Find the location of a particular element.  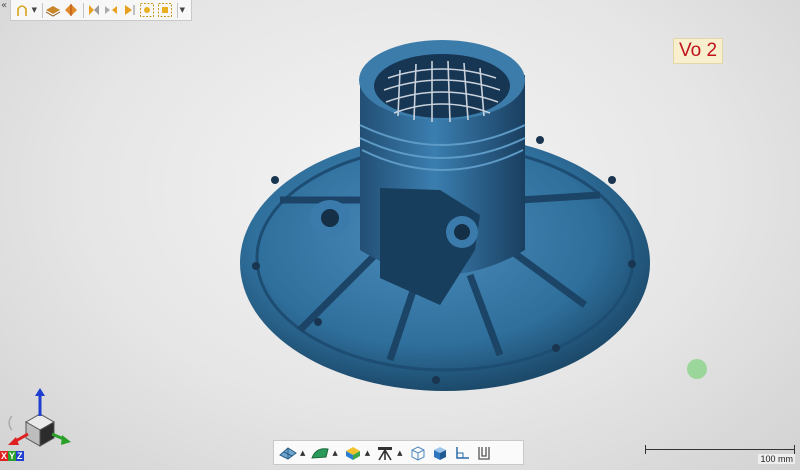

scale-bar: 100 mm is located at coordinates (720, 455).